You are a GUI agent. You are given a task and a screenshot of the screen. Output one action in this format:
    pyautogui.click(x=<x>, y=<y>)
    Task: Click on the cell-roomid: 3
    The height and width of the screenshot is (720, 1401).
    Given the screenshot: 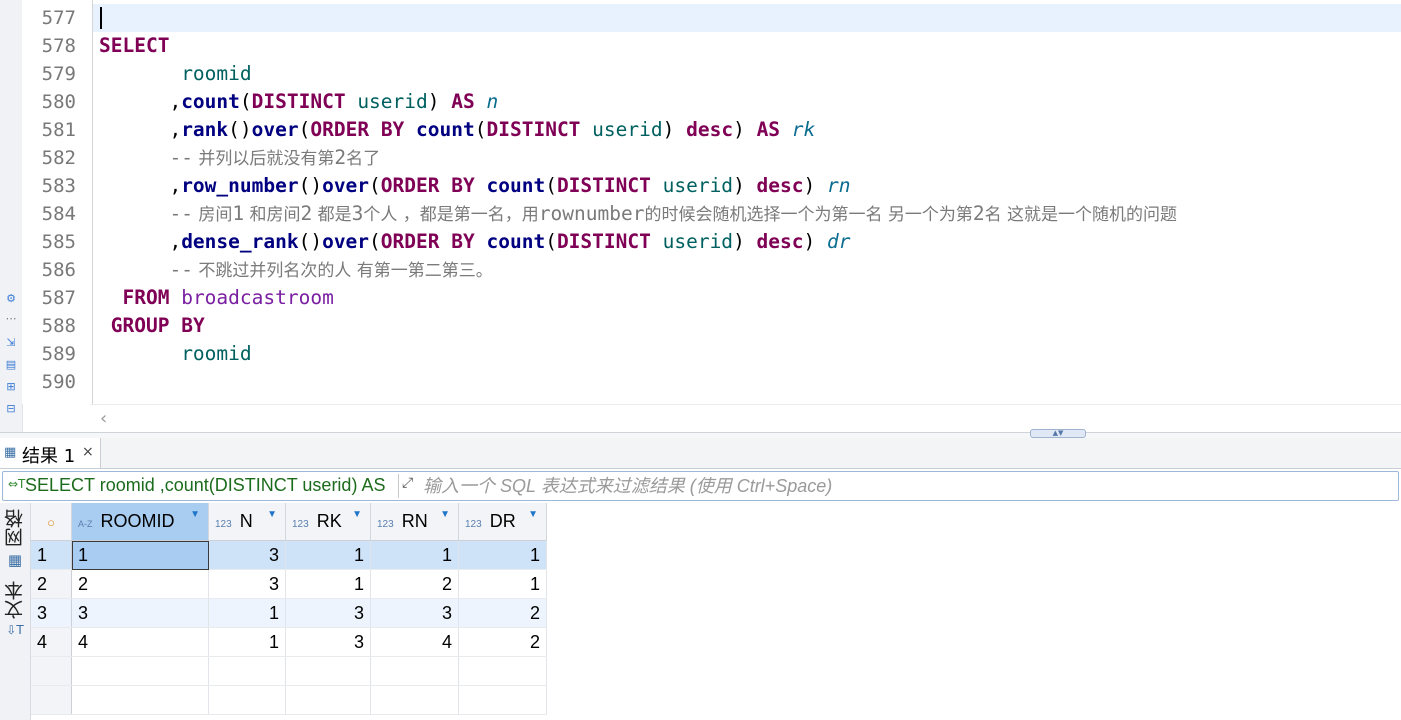 What is the action you would take?
    pyautogui.click(x=140, y=613)
    